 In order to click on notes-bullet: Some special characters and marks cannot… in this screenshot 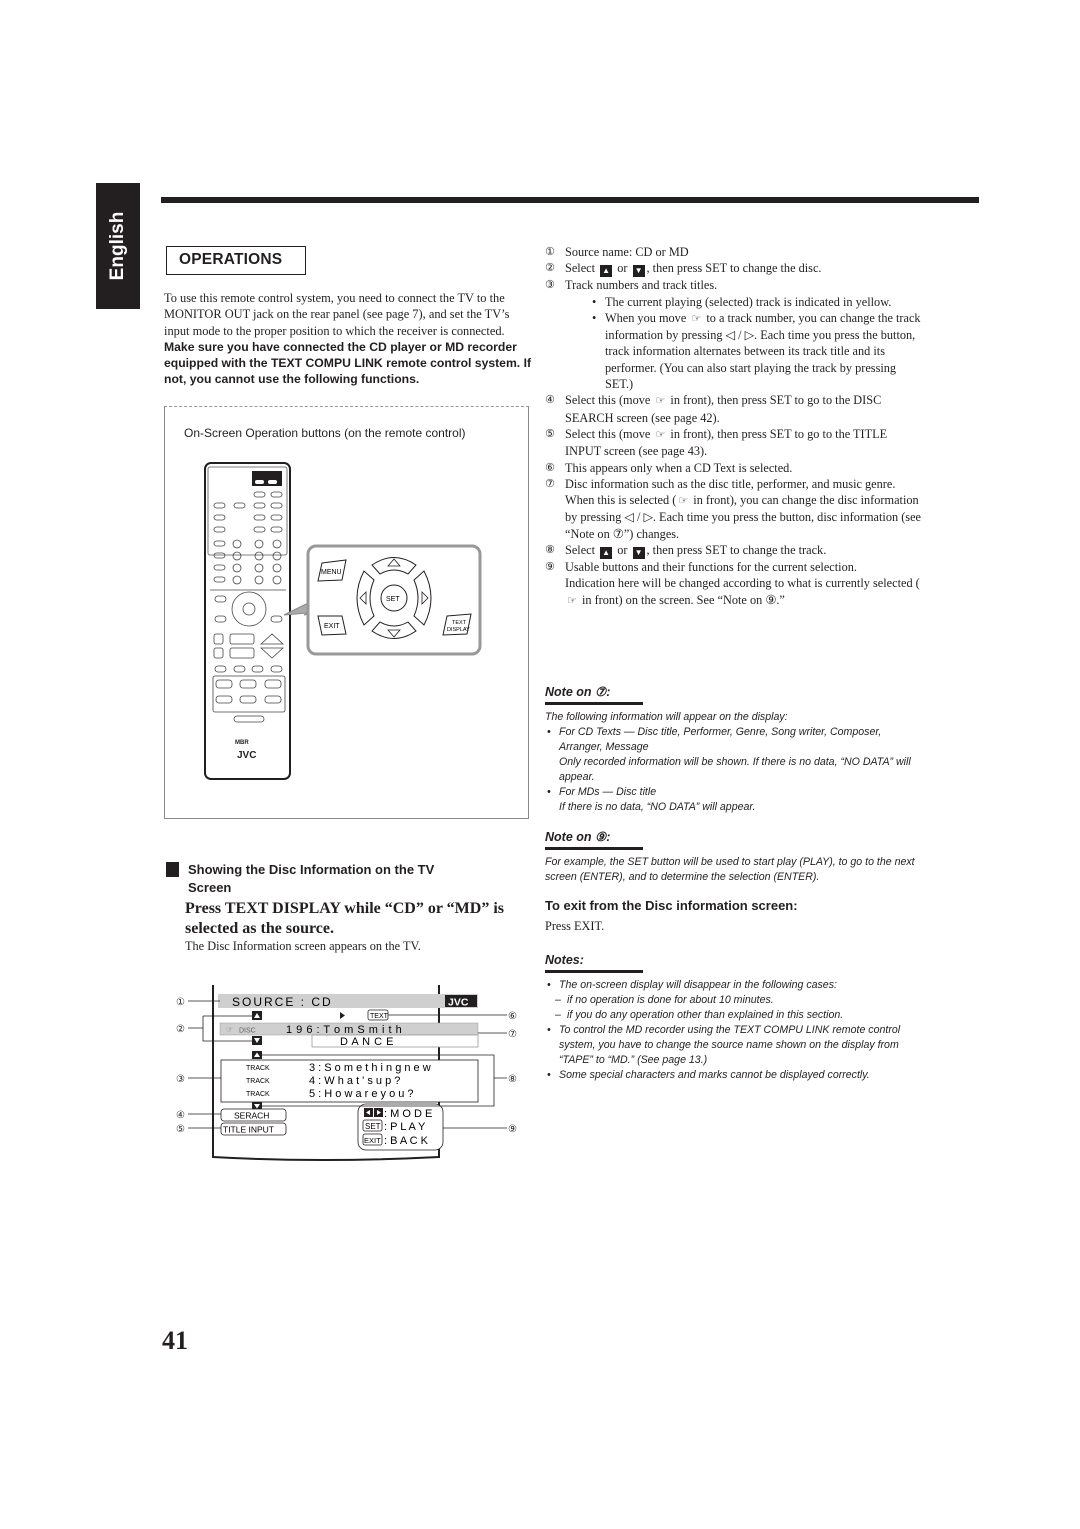, I will do `click(735, 1075)`.